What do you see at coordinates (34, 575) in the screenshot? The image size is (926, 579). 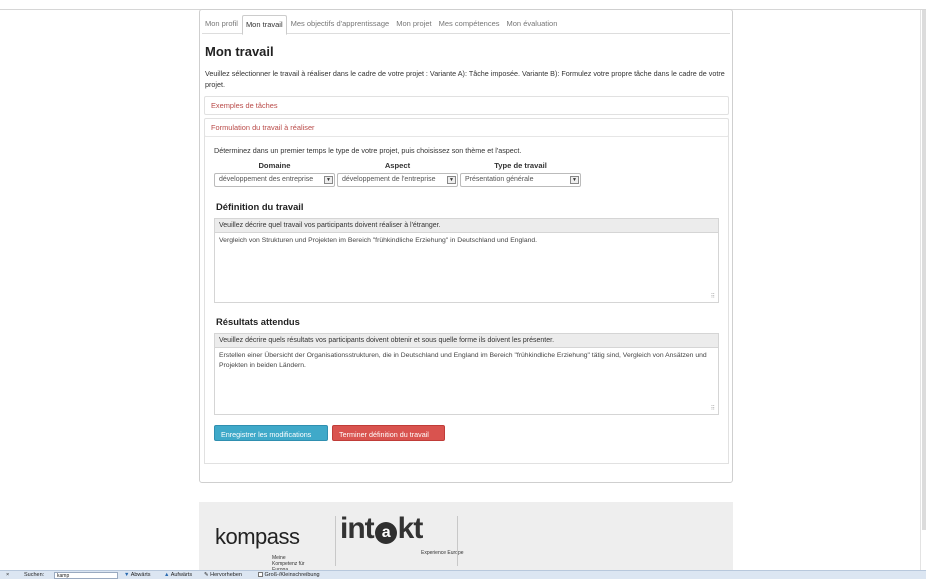 I see `findbar-label: Suchen:` at bounding box center [34, 575].